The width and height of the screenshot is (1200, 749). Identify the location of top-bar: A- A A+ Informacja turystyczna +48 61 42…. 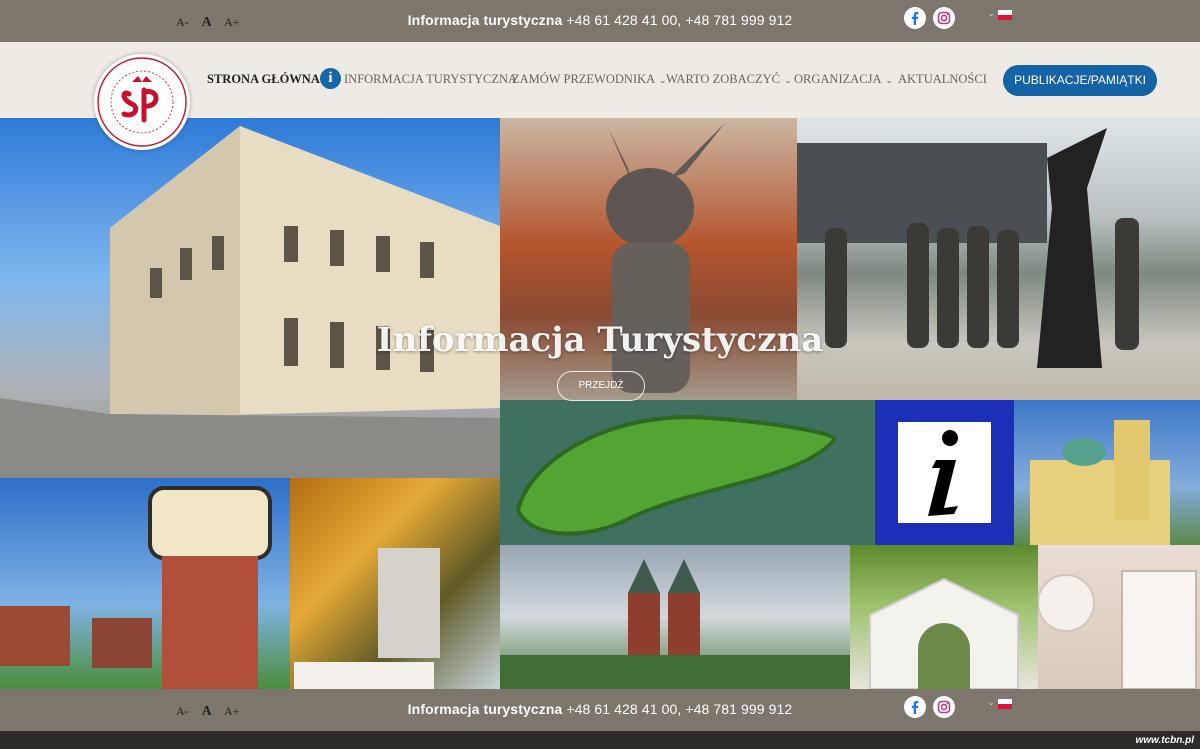
(600, 21).